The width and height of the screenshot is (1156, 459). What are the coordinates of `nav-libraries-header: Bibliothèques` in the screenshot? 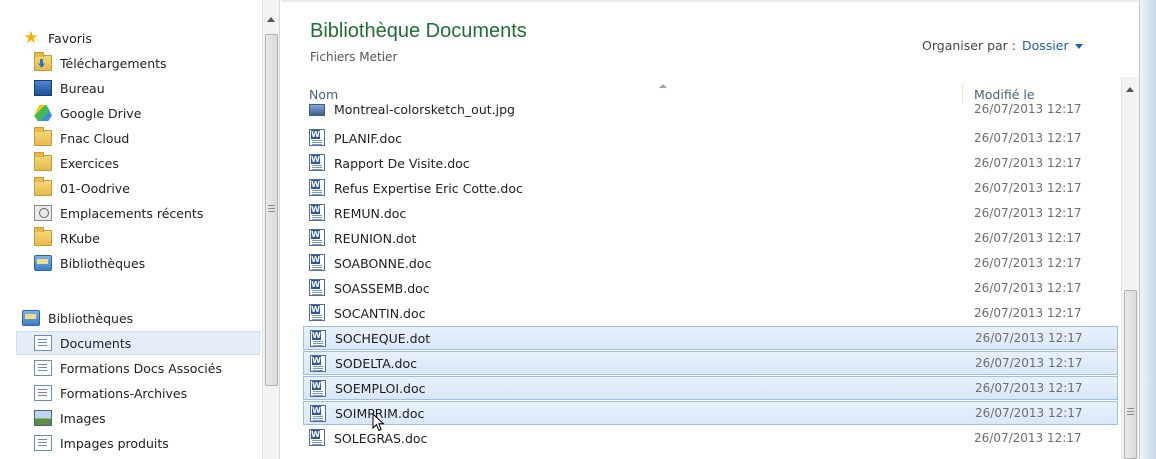 It's located at (144, 318).